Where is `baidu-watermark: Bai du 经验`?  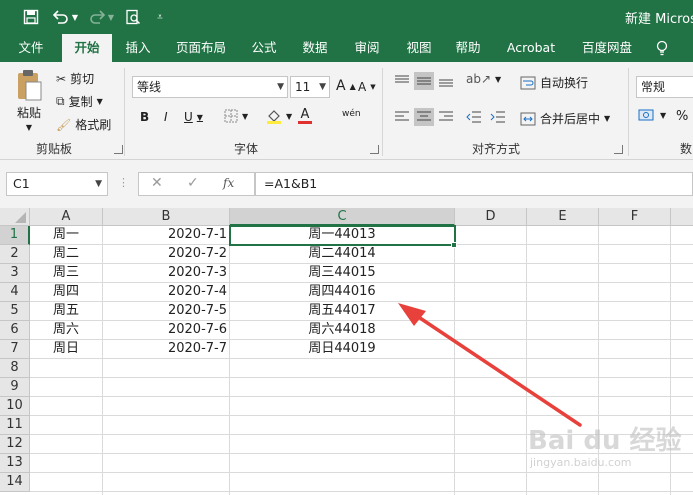
baidu-watermark: Bai du 经验 is located at coordinates (605, 441).